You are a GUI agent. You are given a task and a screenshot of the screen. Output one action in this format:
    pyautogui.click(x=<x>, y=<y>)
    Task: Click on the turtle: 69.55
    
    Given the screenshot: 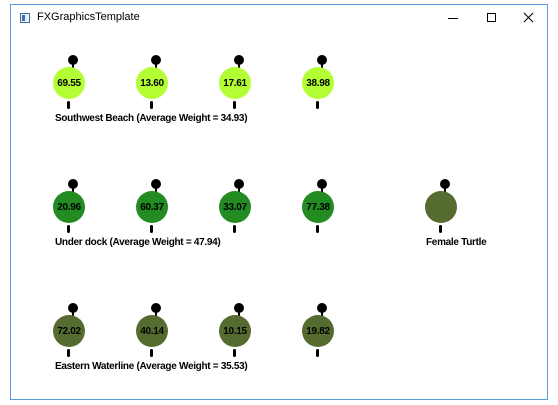 What is the action you would take?
    pyautogui.click(x=73, y=85)
    